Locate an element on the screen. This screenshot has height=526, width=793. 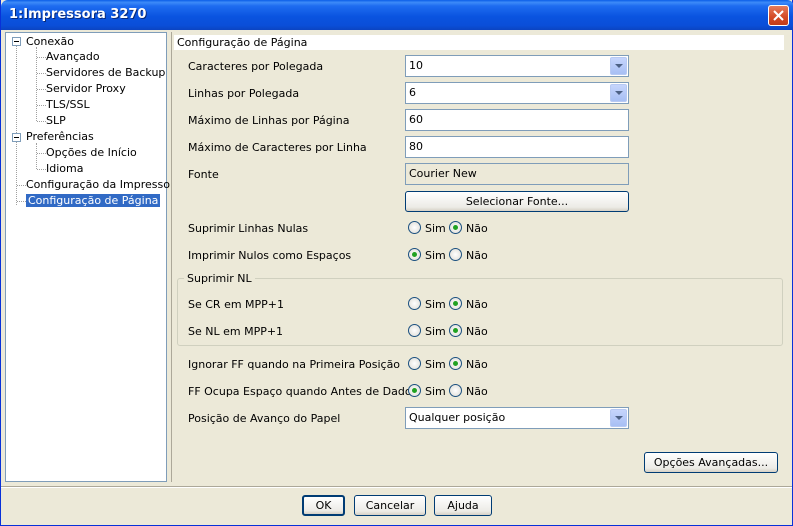
suppress-null-lines-no-radio is located at coordinates (455, 227).